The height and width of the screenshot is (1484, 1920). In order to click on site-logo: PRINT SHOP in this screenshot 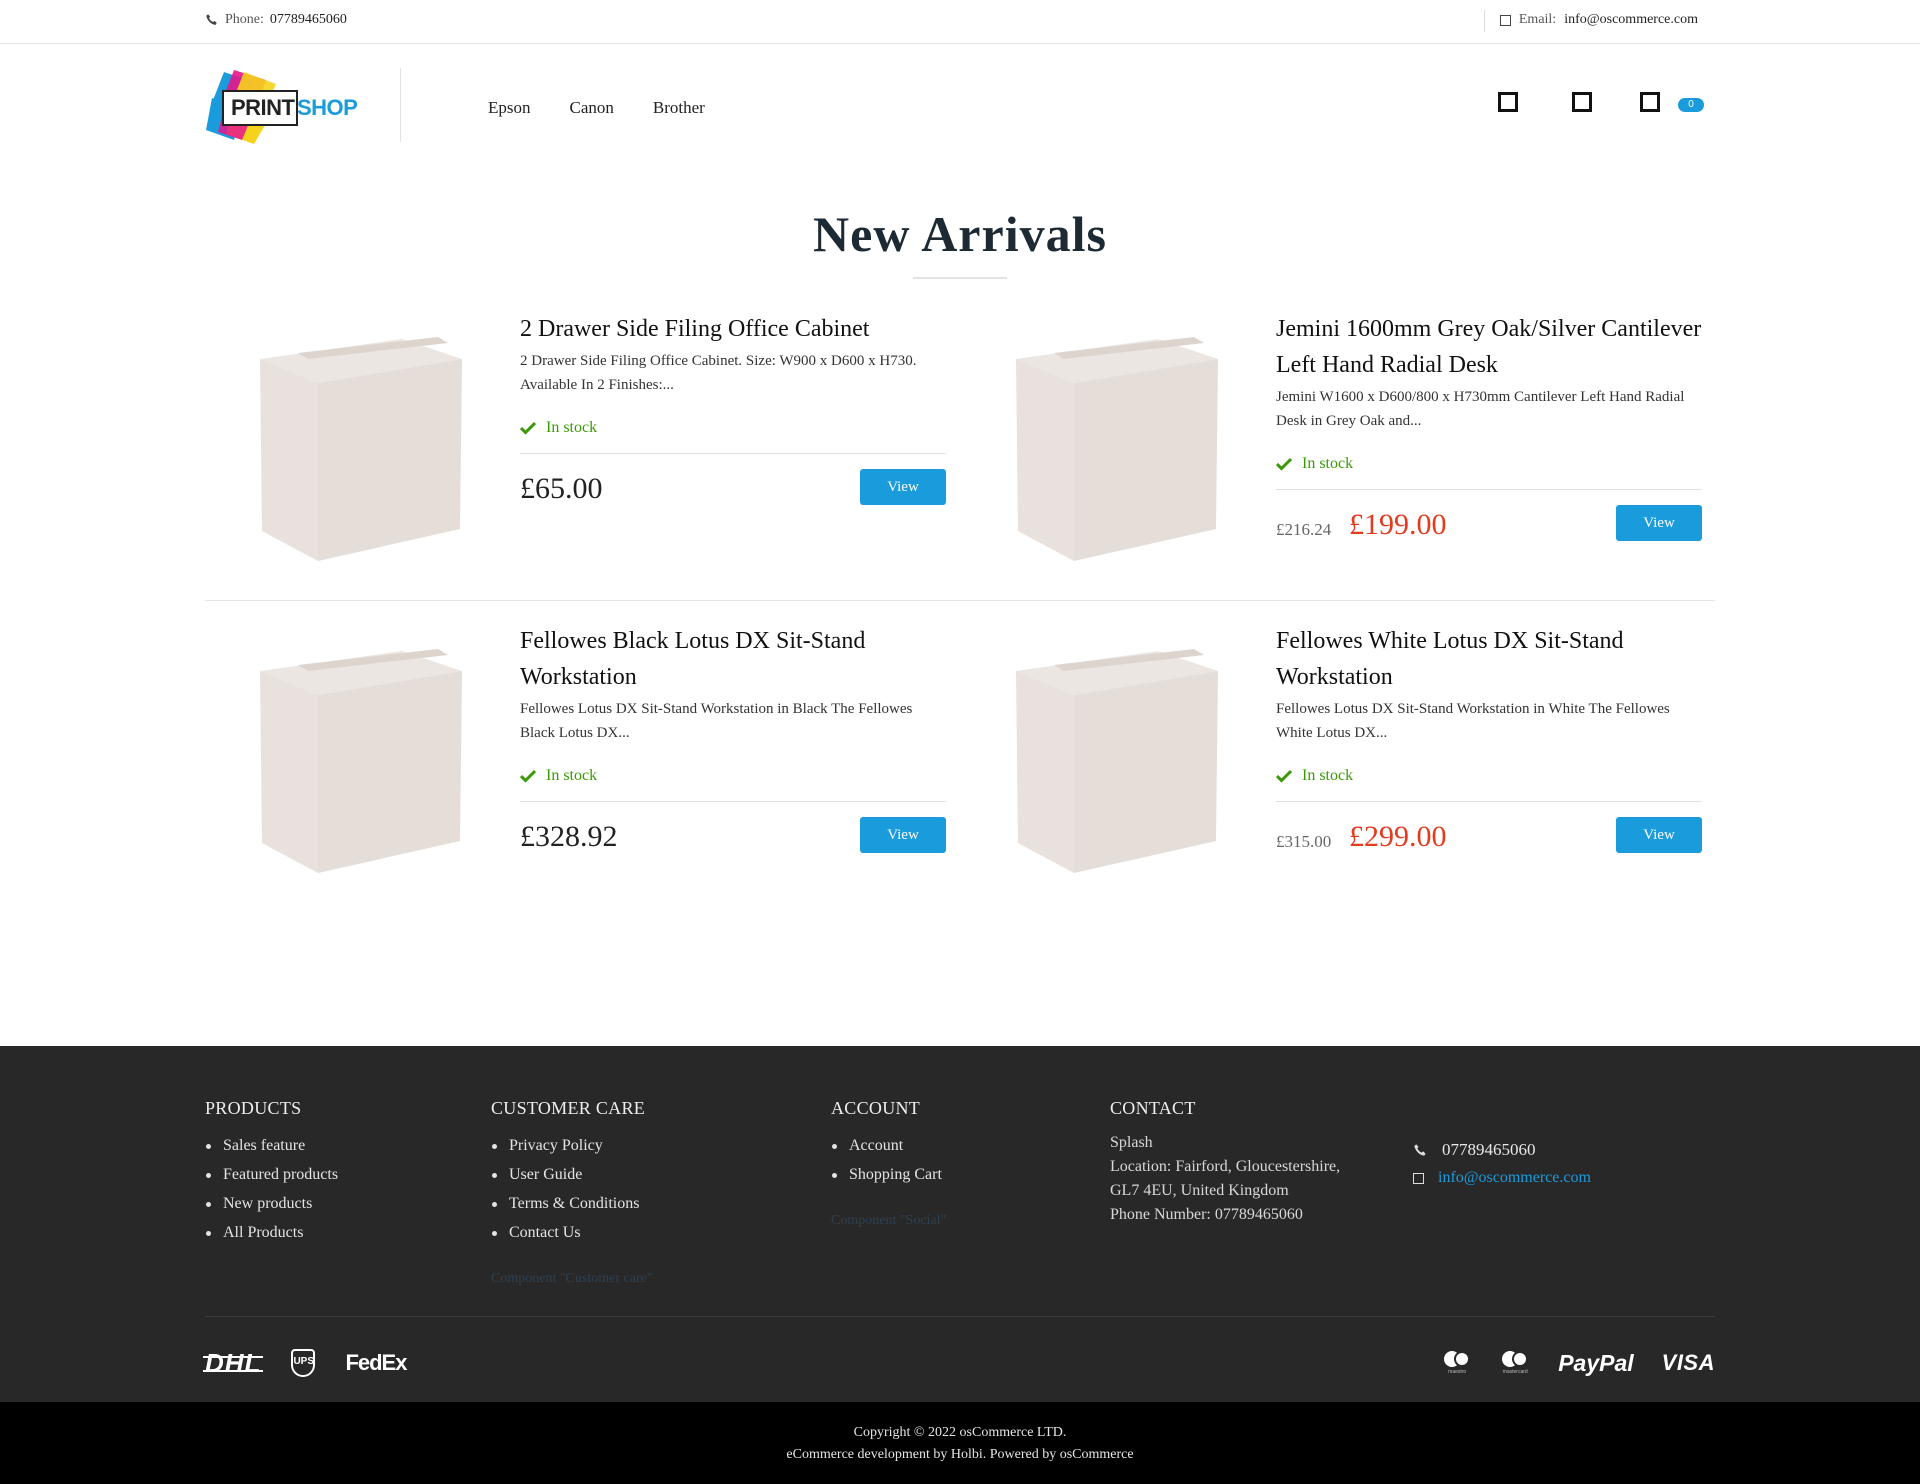, I will do `click(284, 106)`.